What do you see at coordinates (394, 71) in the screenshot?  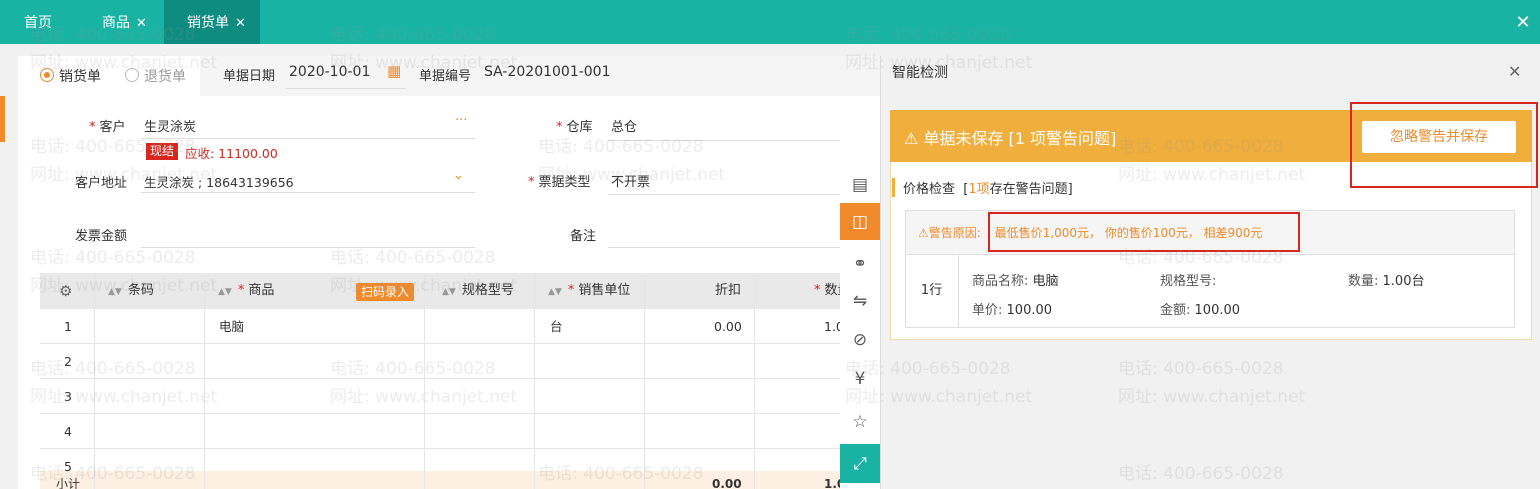 I see `calendar-icon: ▦` at bounding box center [394, 71].